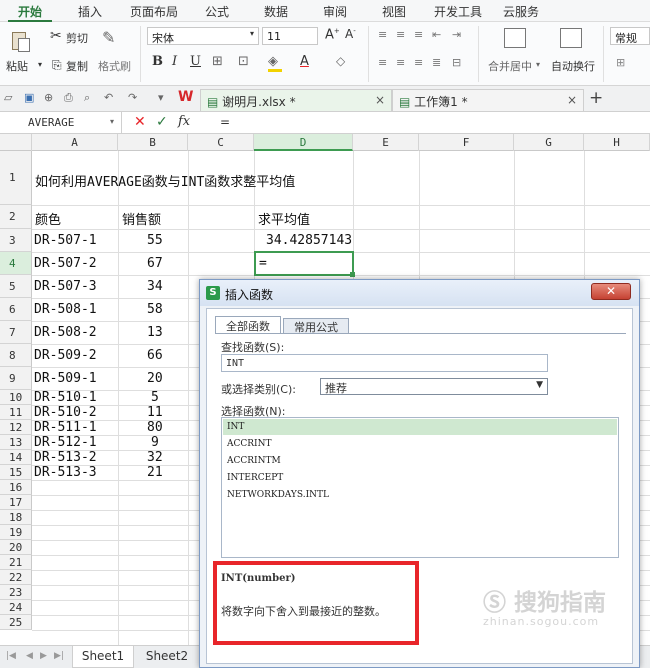 Image resolution: width=650 pixels, height=668 pixels. What do you see at coordinates (382, 62) in the screenshot?
I see `align-left-icon: ≡` at bounding box center [382, 62].